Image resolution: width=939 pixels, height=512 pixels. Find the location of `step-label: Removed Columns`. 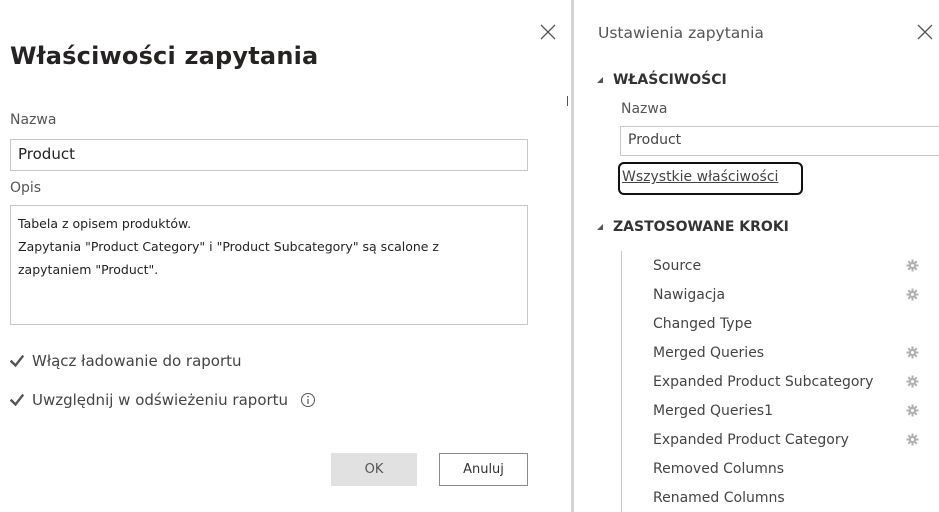

step-label: Removed Columns is located at coordinates (719, 468).